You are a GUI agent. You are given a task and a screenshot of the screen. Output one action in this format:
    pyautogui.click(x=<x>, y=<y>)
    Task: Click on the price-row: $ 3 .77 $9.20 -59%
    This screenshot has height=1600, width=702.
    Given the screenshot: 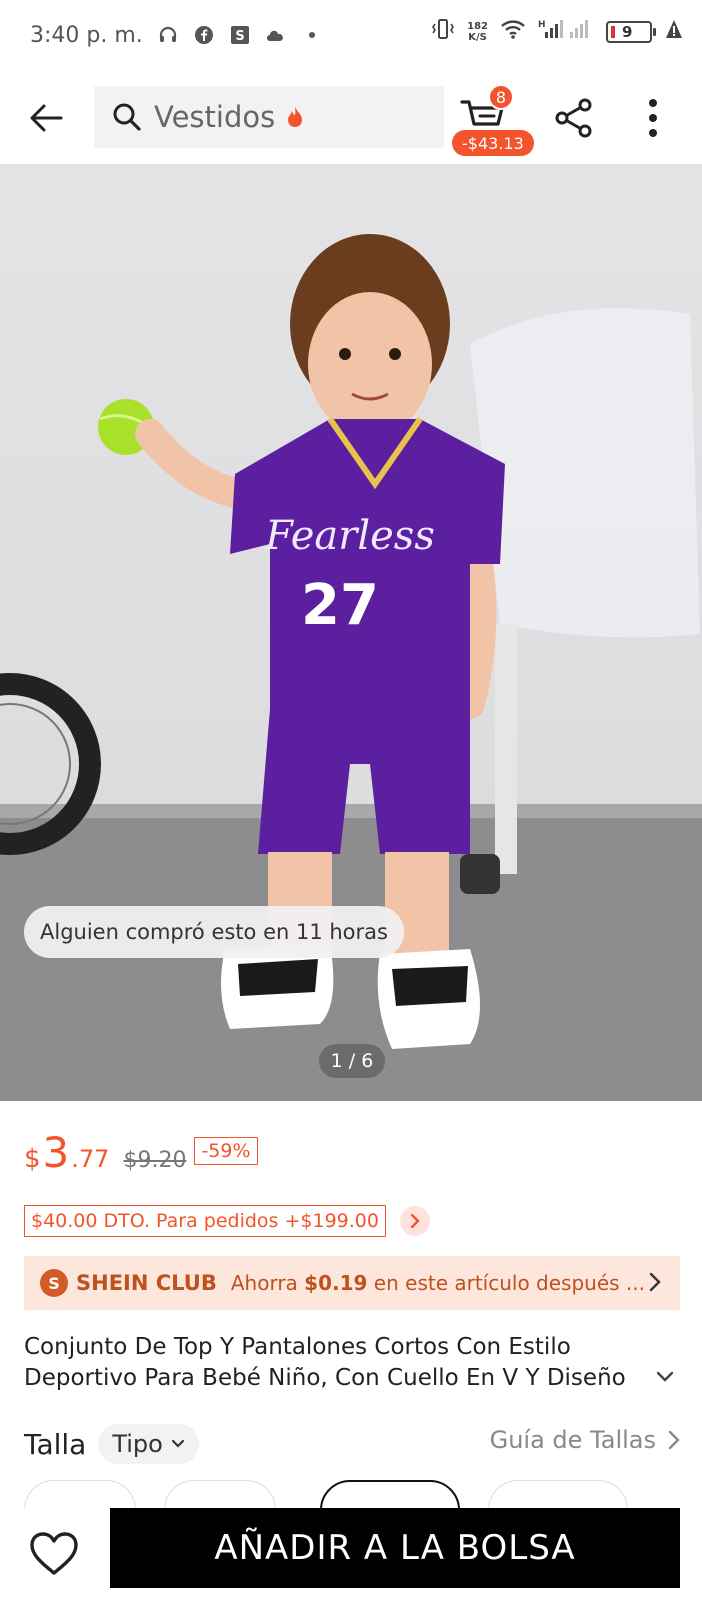 What is the action you would take?
    pyautogui.click(x=141, y=1152)
    